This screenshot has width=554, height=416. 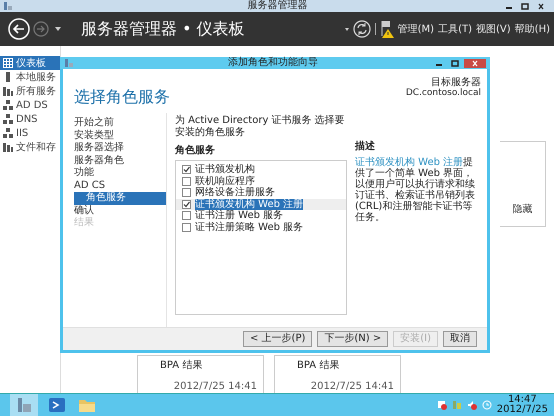 What do you see at coordinates (120, 198) in the screenshot?
I see `wizard-step: 角色服务` at bounding box center [120, 198].